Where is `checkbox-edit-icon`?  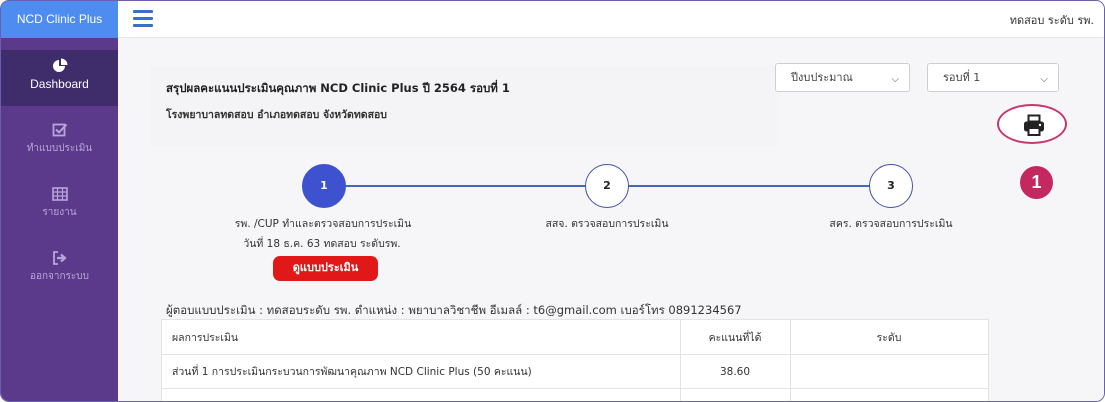 checkbox-edit-icon is located at coordinates (59, 130).